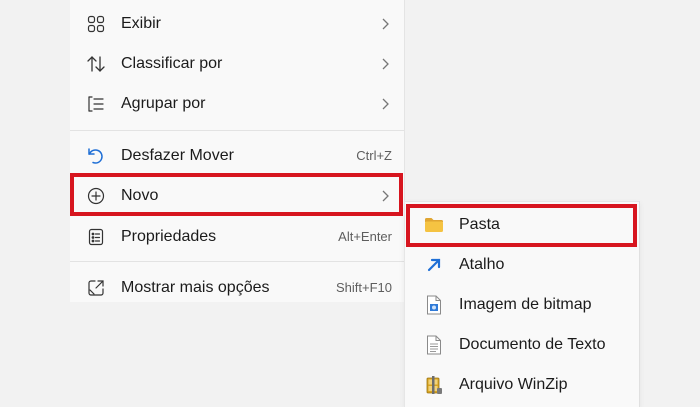 The width and height of the screenshot is (700, 407). I want to click on text-document-icon, so click(434, 345).